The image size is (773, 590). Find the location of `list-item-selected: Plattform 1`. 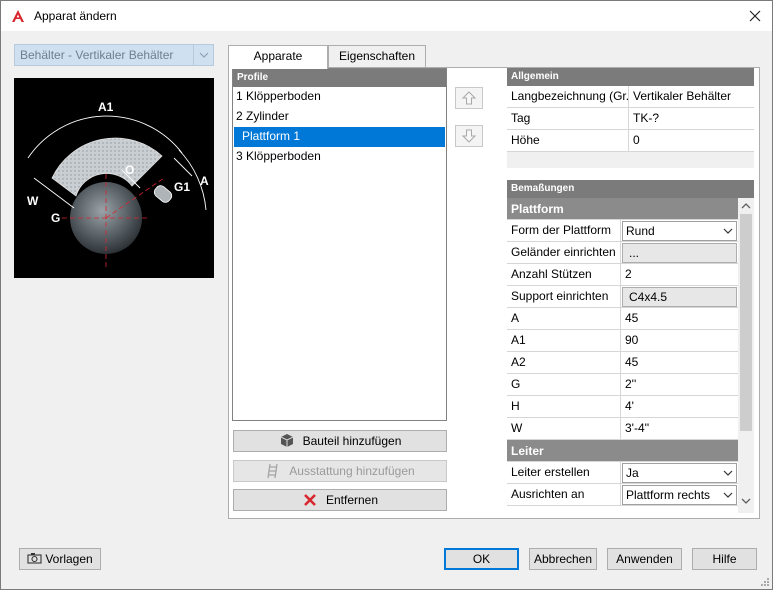

list-item-selected: Plattform 1 is located at coordinates (339, 137).